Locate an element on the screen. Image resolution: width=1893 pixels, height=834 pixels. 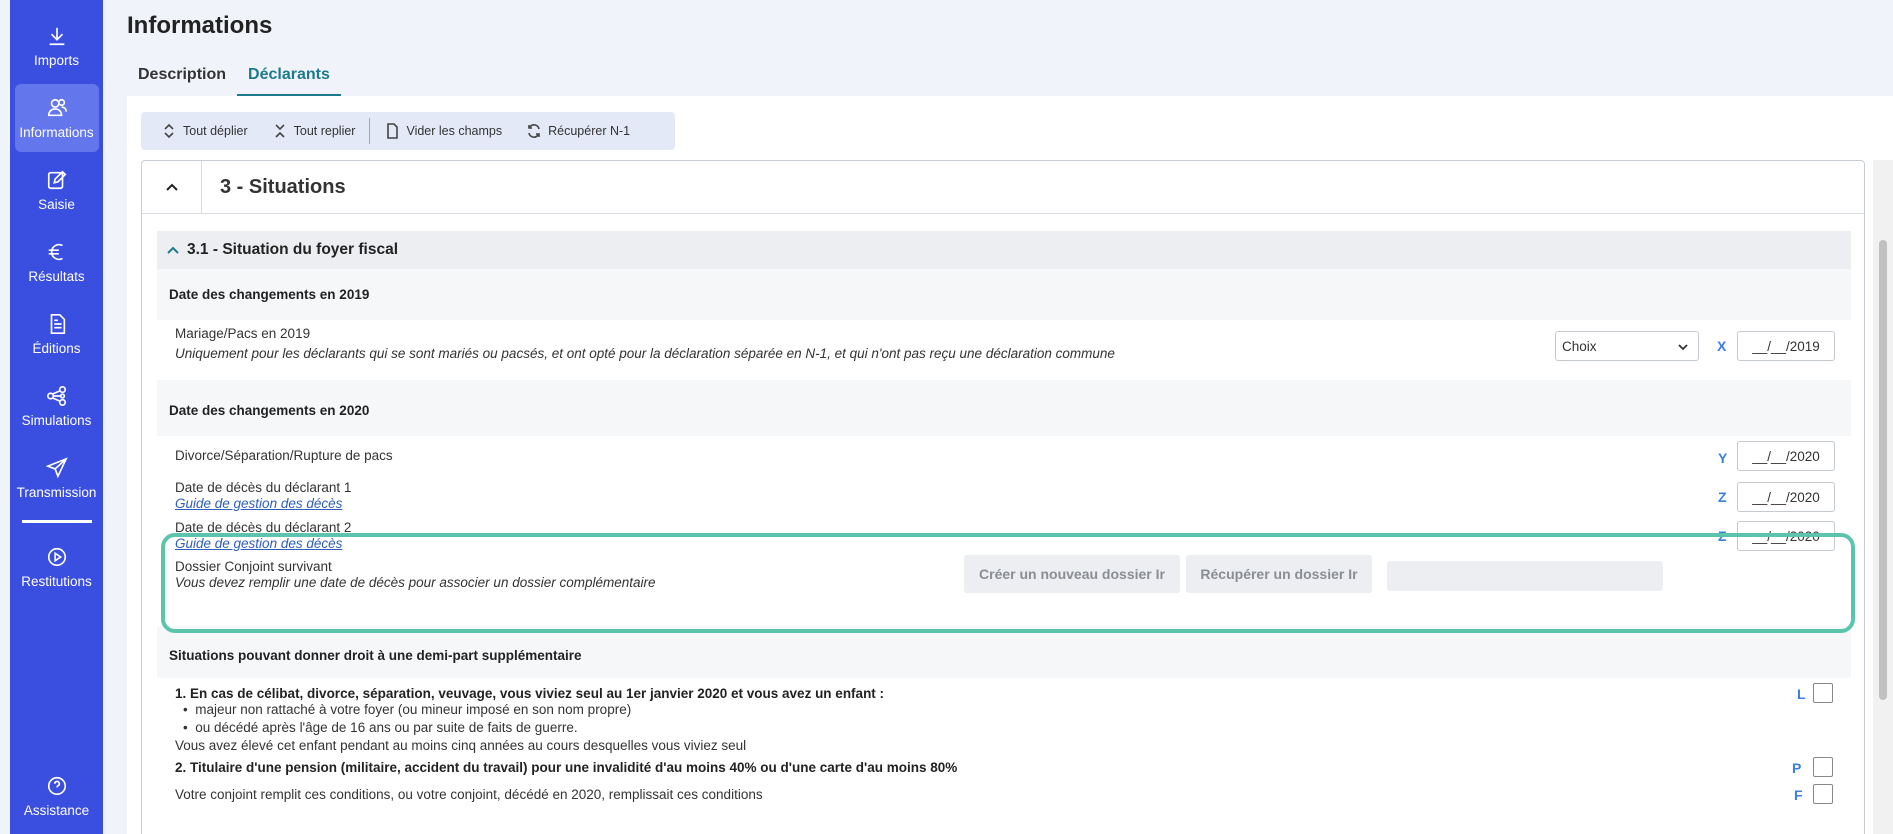
clear-fields-button: Vider les champs is located at coordinates (443, 131).